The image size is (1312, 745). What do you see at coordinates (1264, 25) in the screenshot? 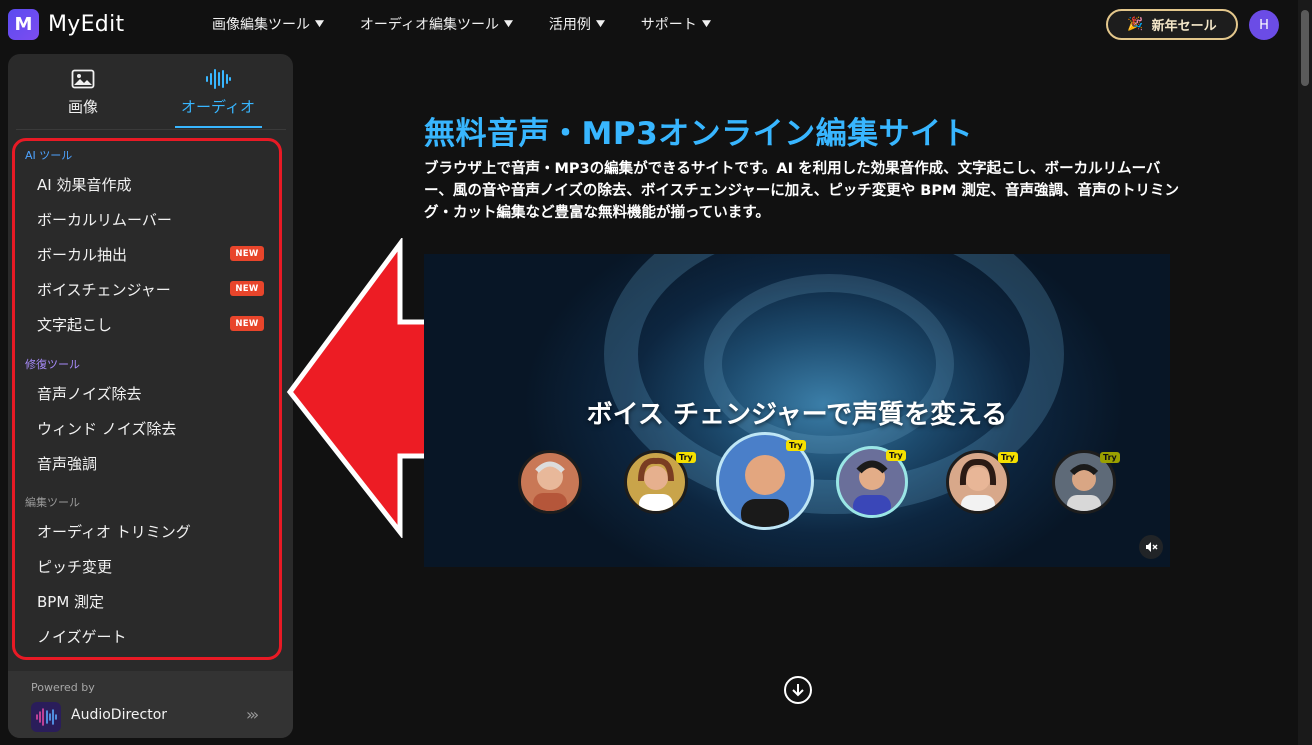
I see `user-avatar: H` at bounding box center [1264, 25].